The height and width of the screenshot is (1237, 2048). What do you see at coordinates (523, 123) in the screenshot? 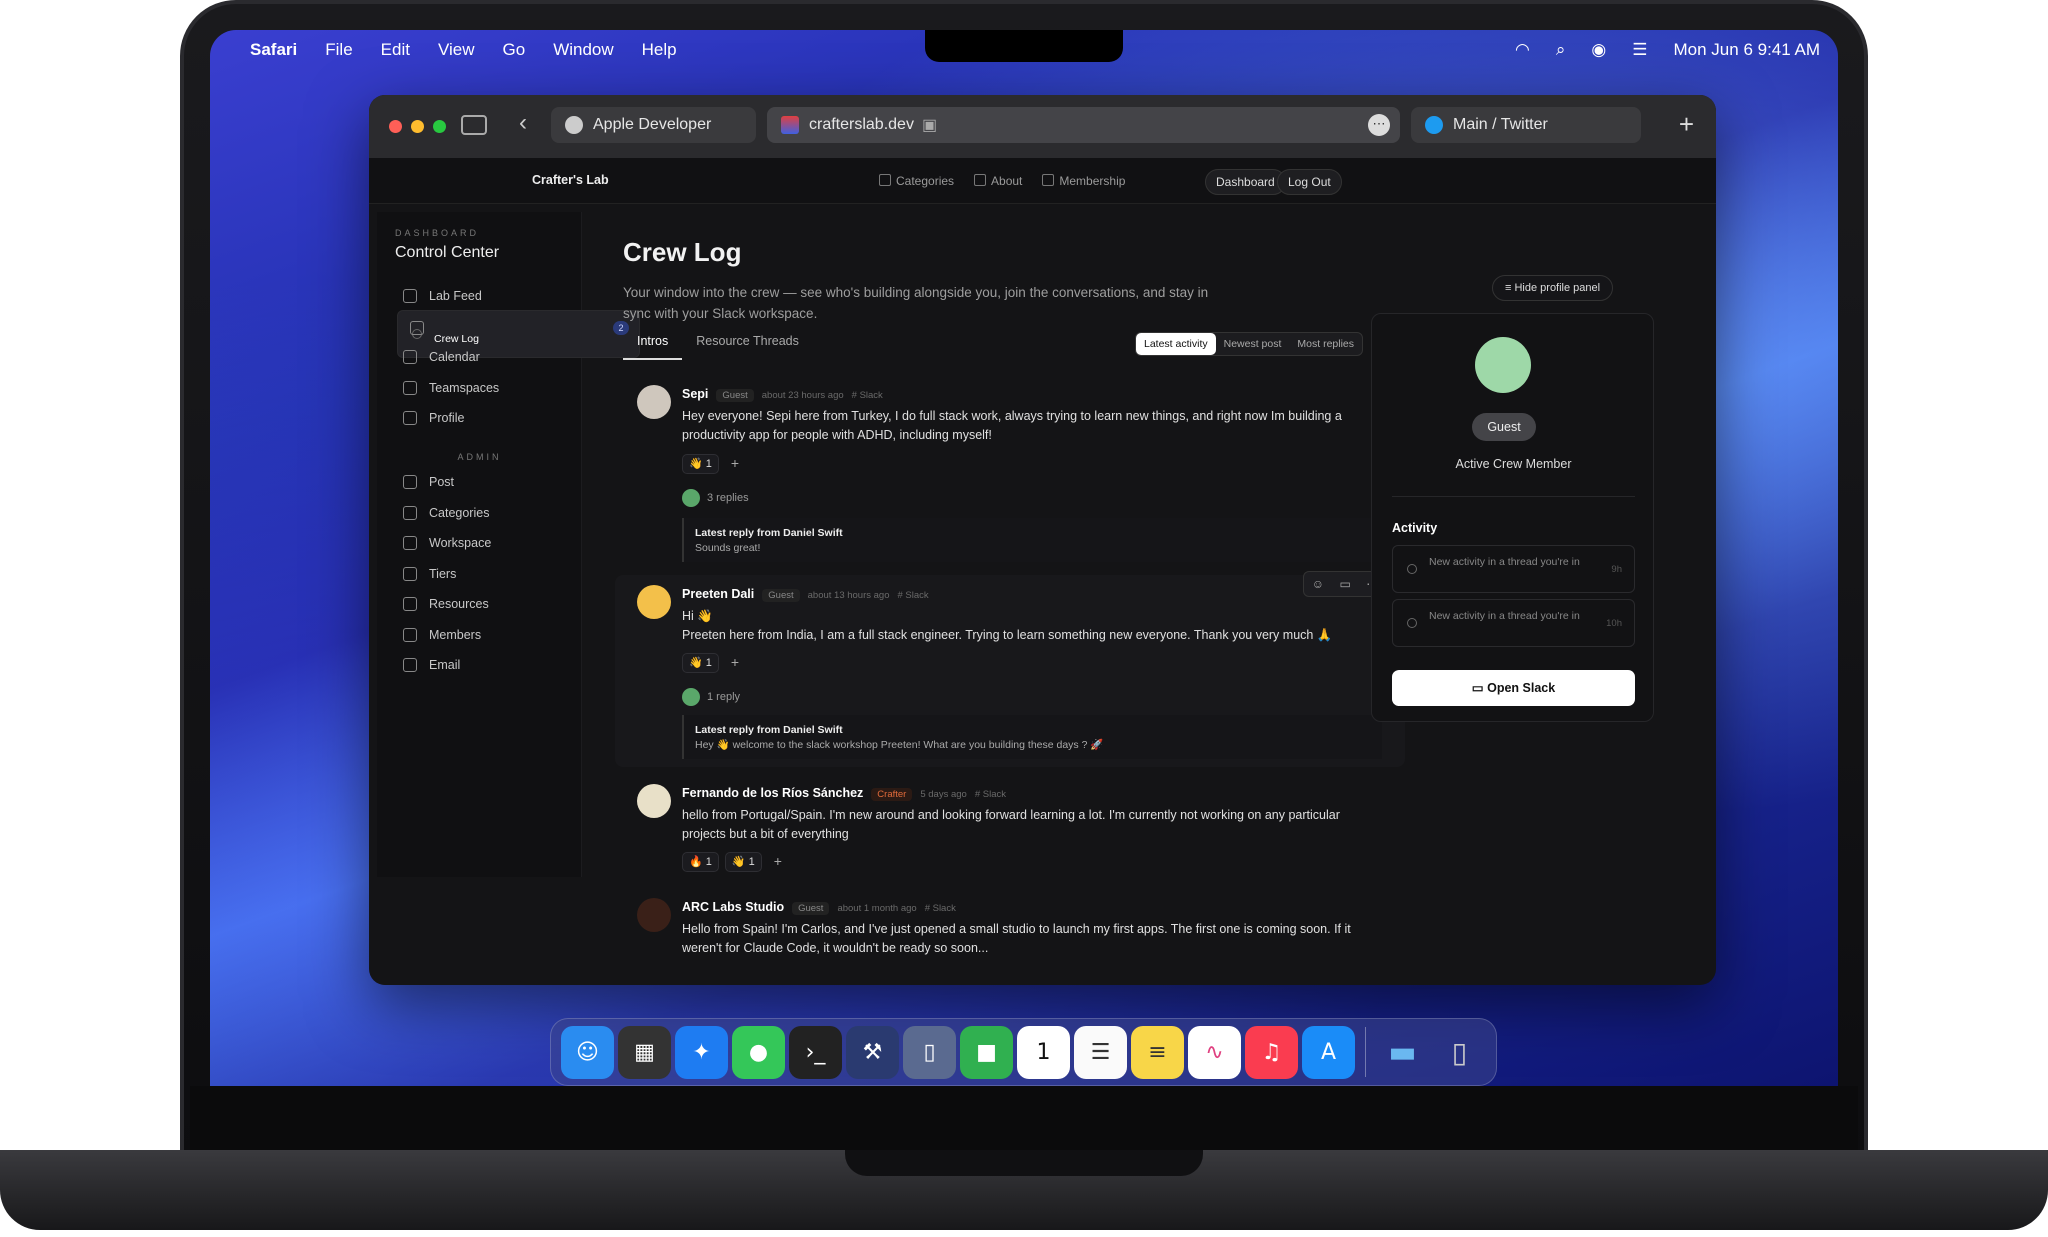
I see `back-icon: ‹` at bounding box center [523, 123].